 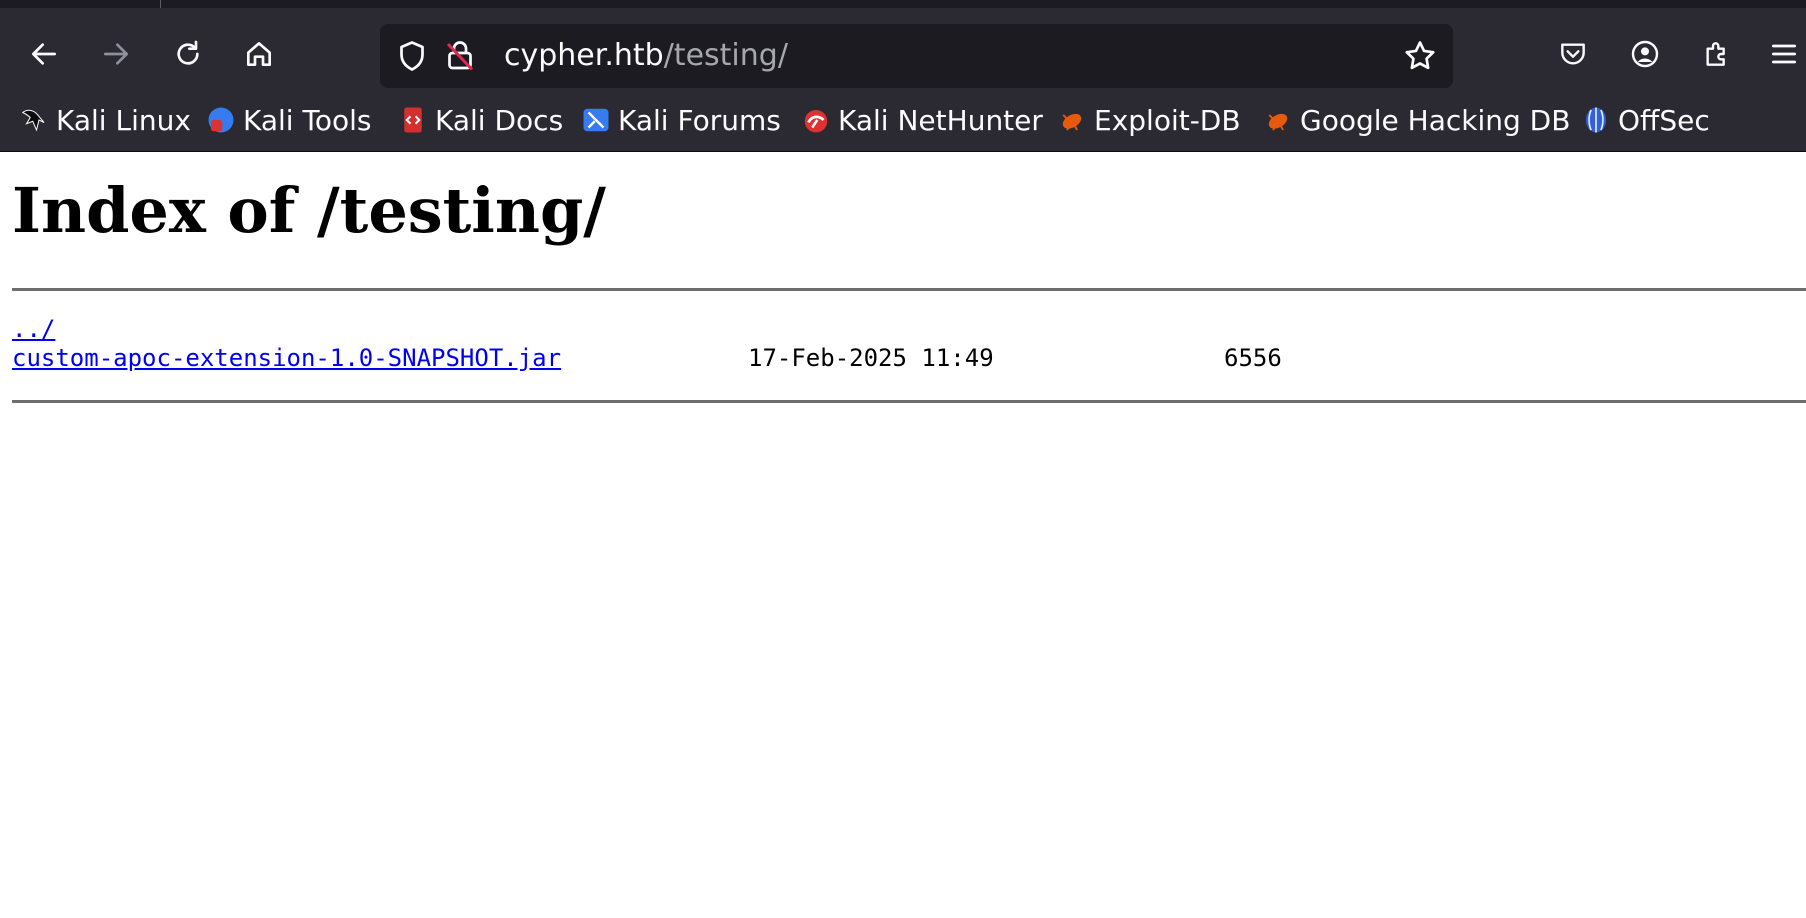 I want to click on bookmark-kali-tools: Kali Tools, so click(x=288, y=120).